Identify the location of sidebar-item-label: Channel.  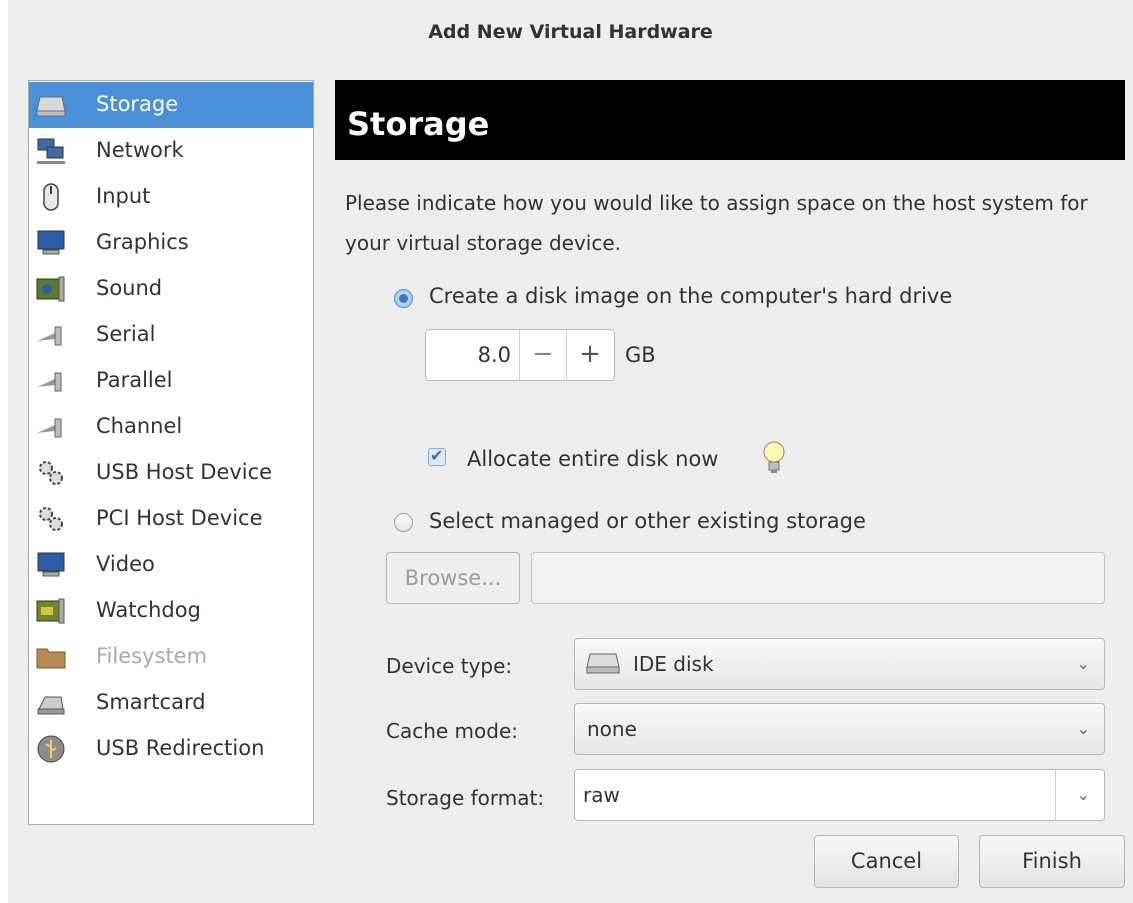
(139, 426).